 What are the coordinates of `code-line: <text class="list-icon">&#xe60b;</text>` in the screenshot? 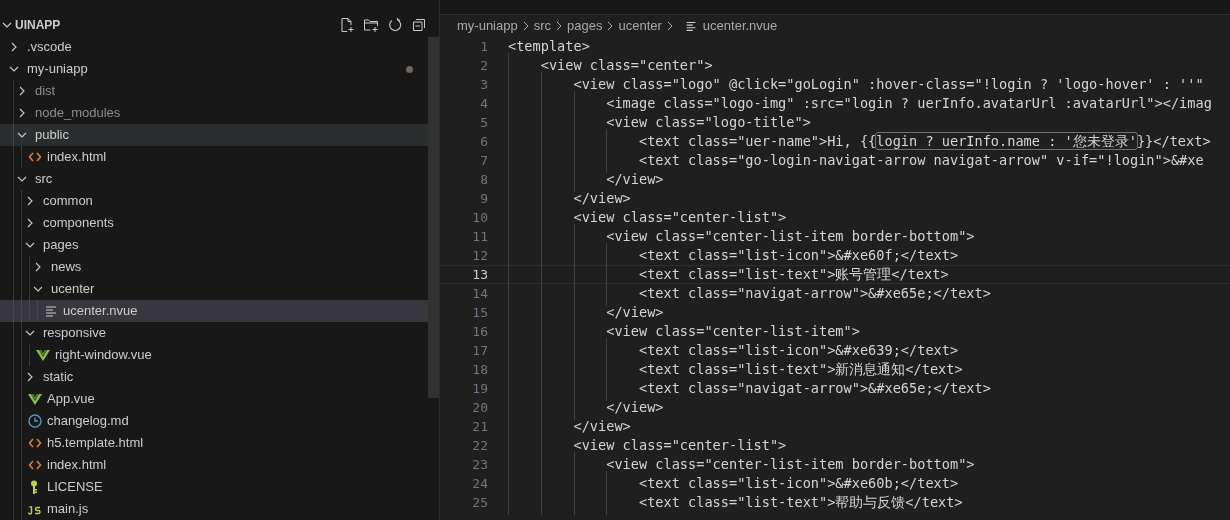 It's located at (798, 484).